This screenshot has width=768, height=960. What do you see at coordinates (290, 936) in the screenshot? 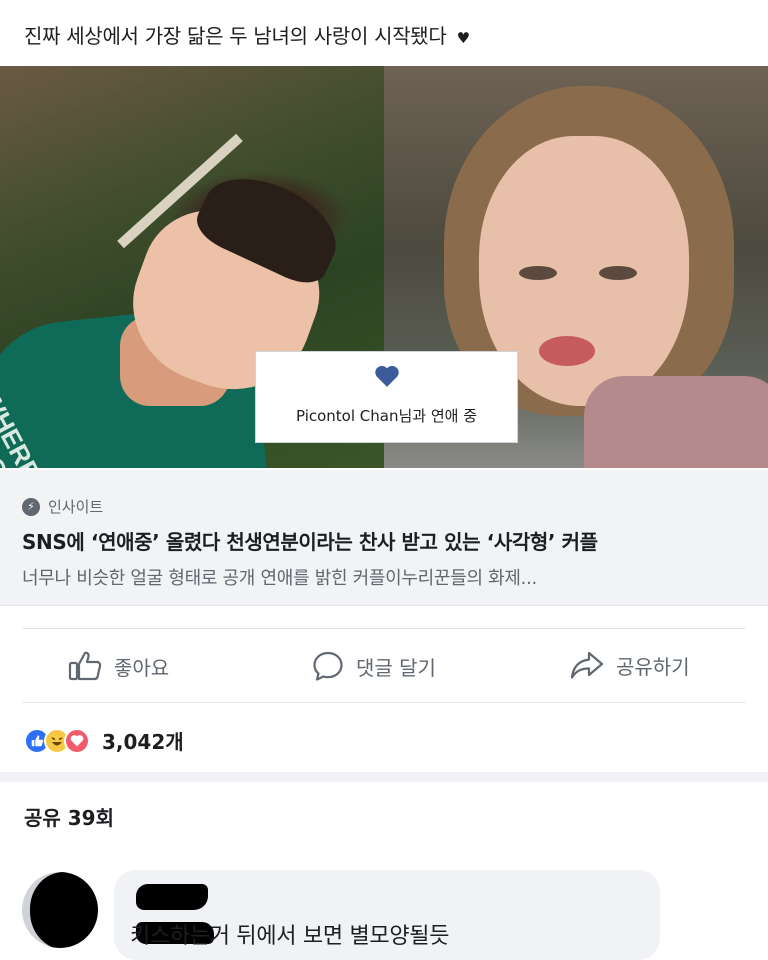
I see `comment-text: 키스하는거 뒤에서 보면 별모양될듯` at bounding box center [290, 936].